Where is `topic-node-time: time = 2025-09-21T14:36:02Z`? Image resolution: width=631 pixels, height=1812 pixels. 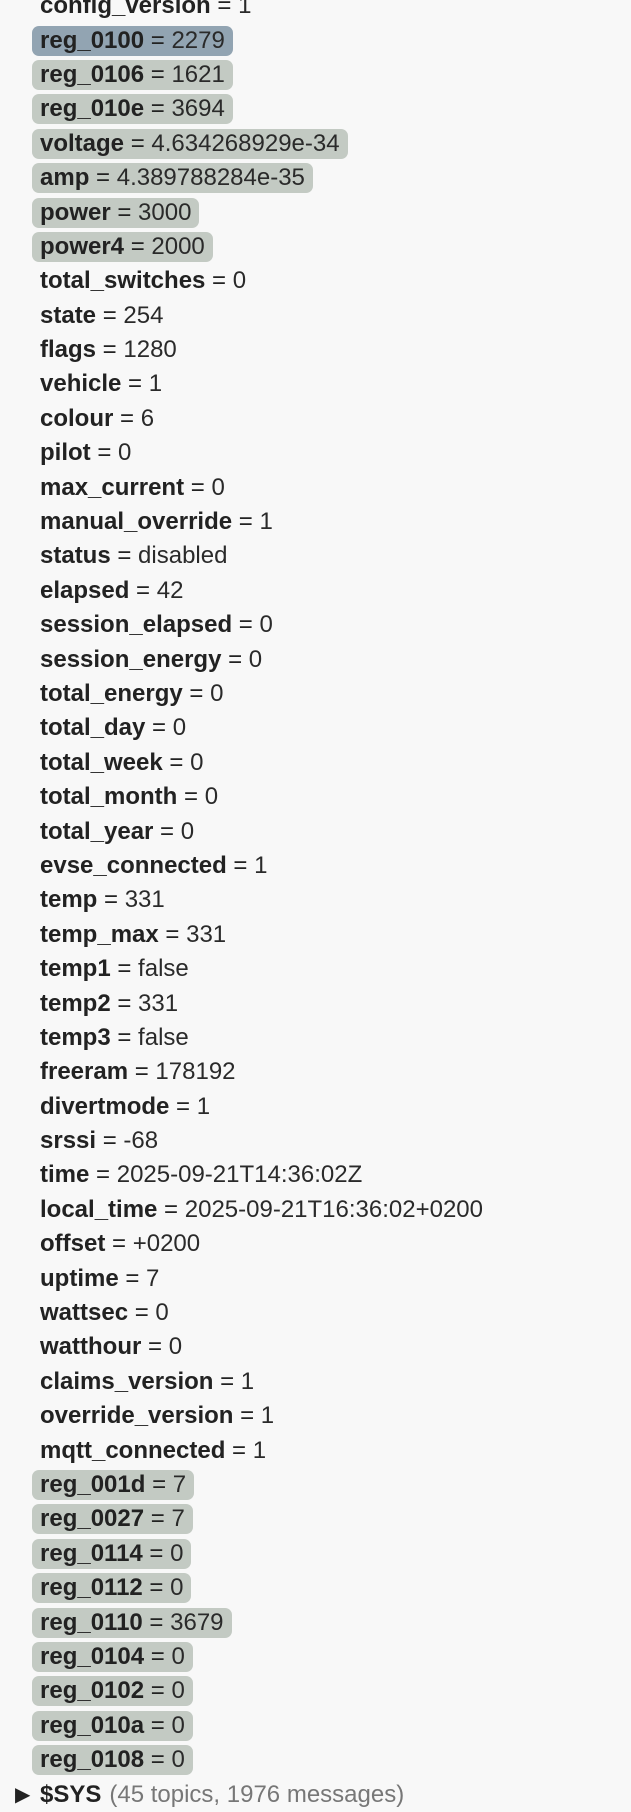
topic-node-time: time = 2025-09-21T14:36:02Z is located at coordinates (201, 1175).